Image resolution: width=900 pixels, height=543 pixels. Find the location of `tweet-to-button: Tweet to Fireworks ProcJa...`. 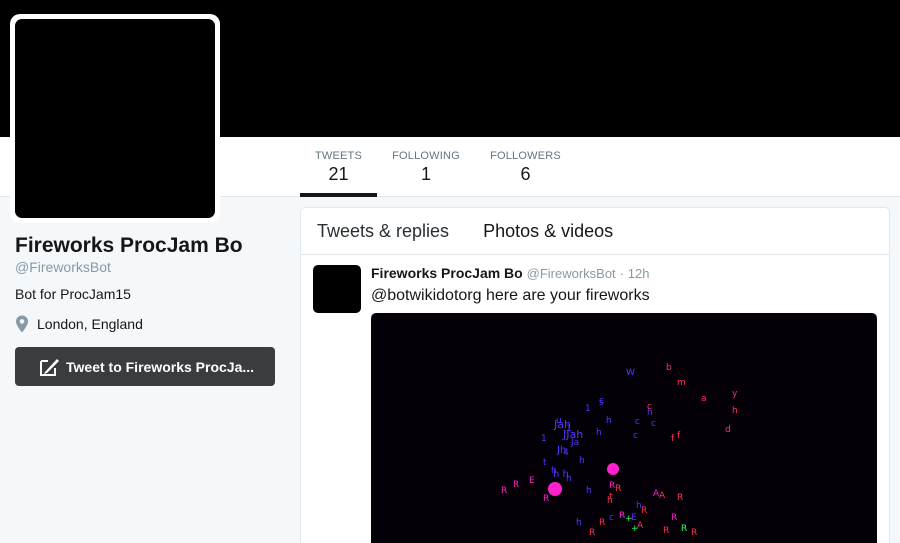

tweet-to-button: Tweet to Fireworks ProcJa... is located at coordinates (145, 366).